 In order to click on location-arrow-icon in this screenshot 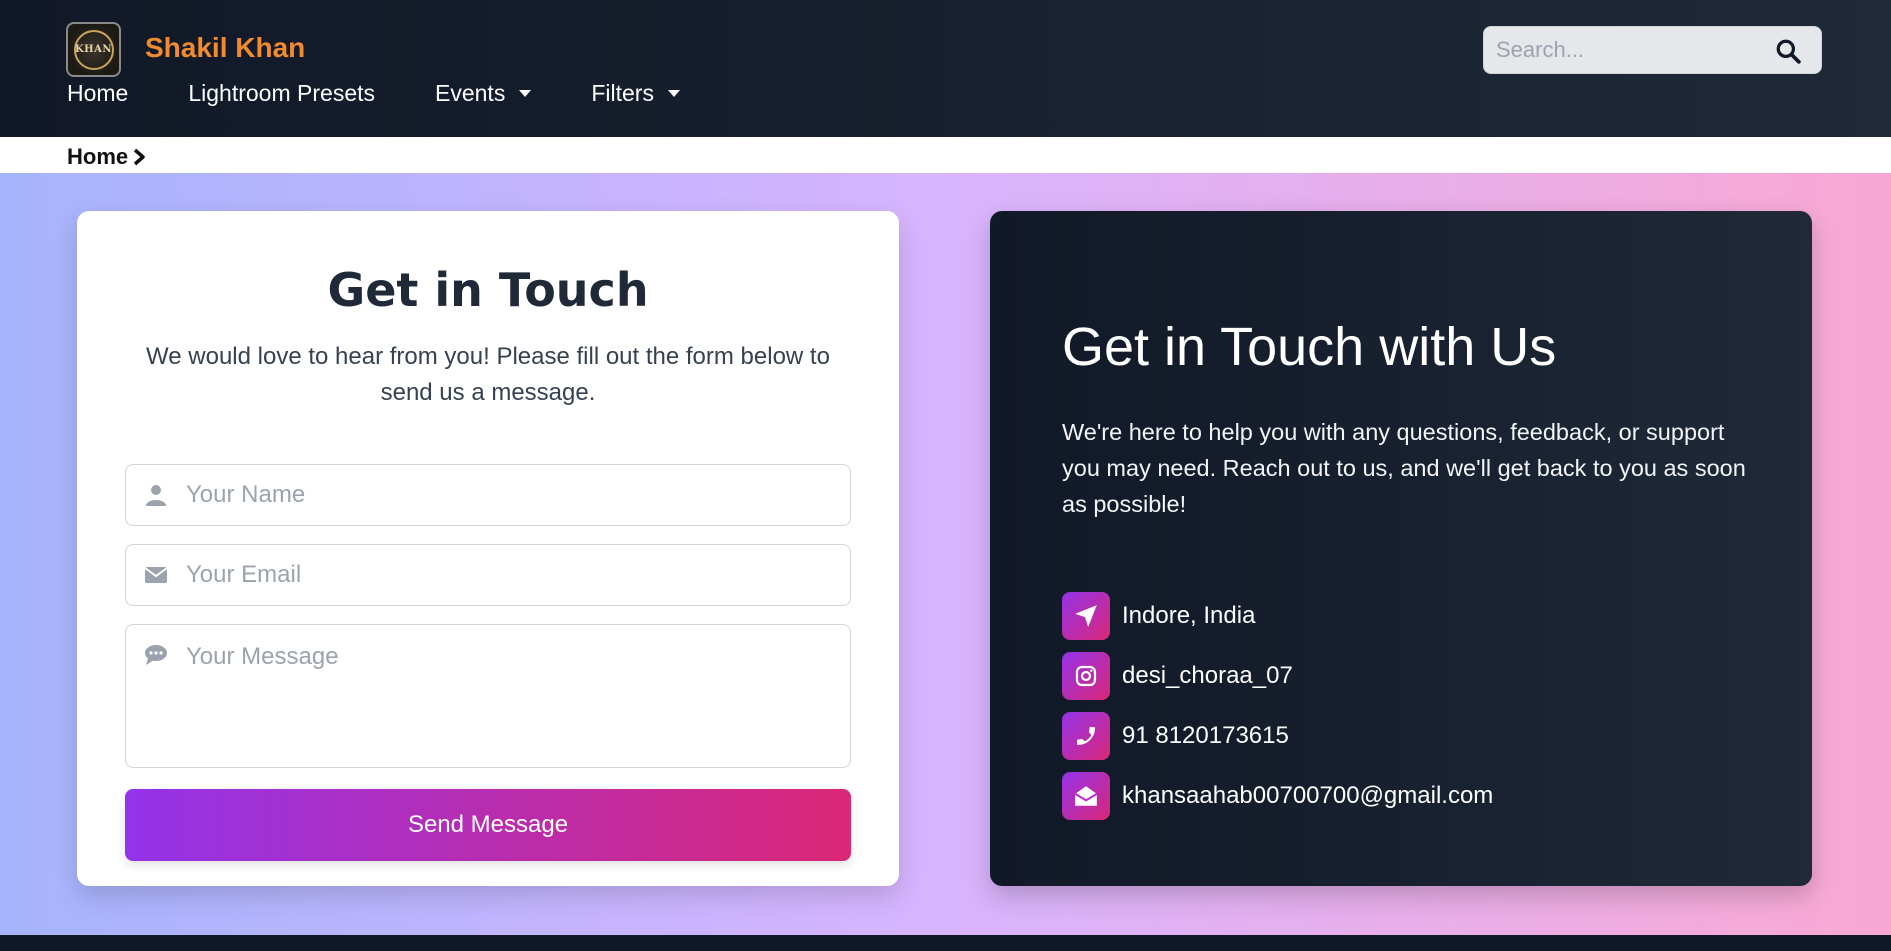, I will do `click(1086, 616)`.